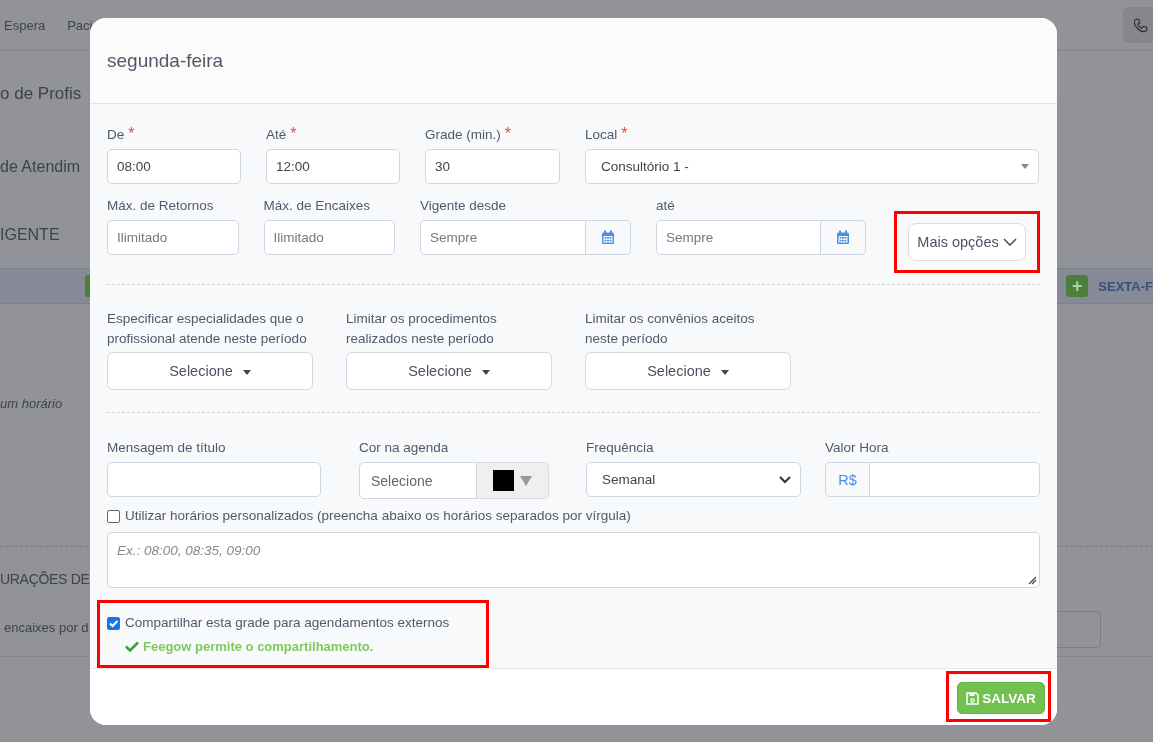 This screenshot has height=742, width=1153. Describe the element at coordinates (418, 480) in the screenshot. I see `color-field: Selecione` at that location.